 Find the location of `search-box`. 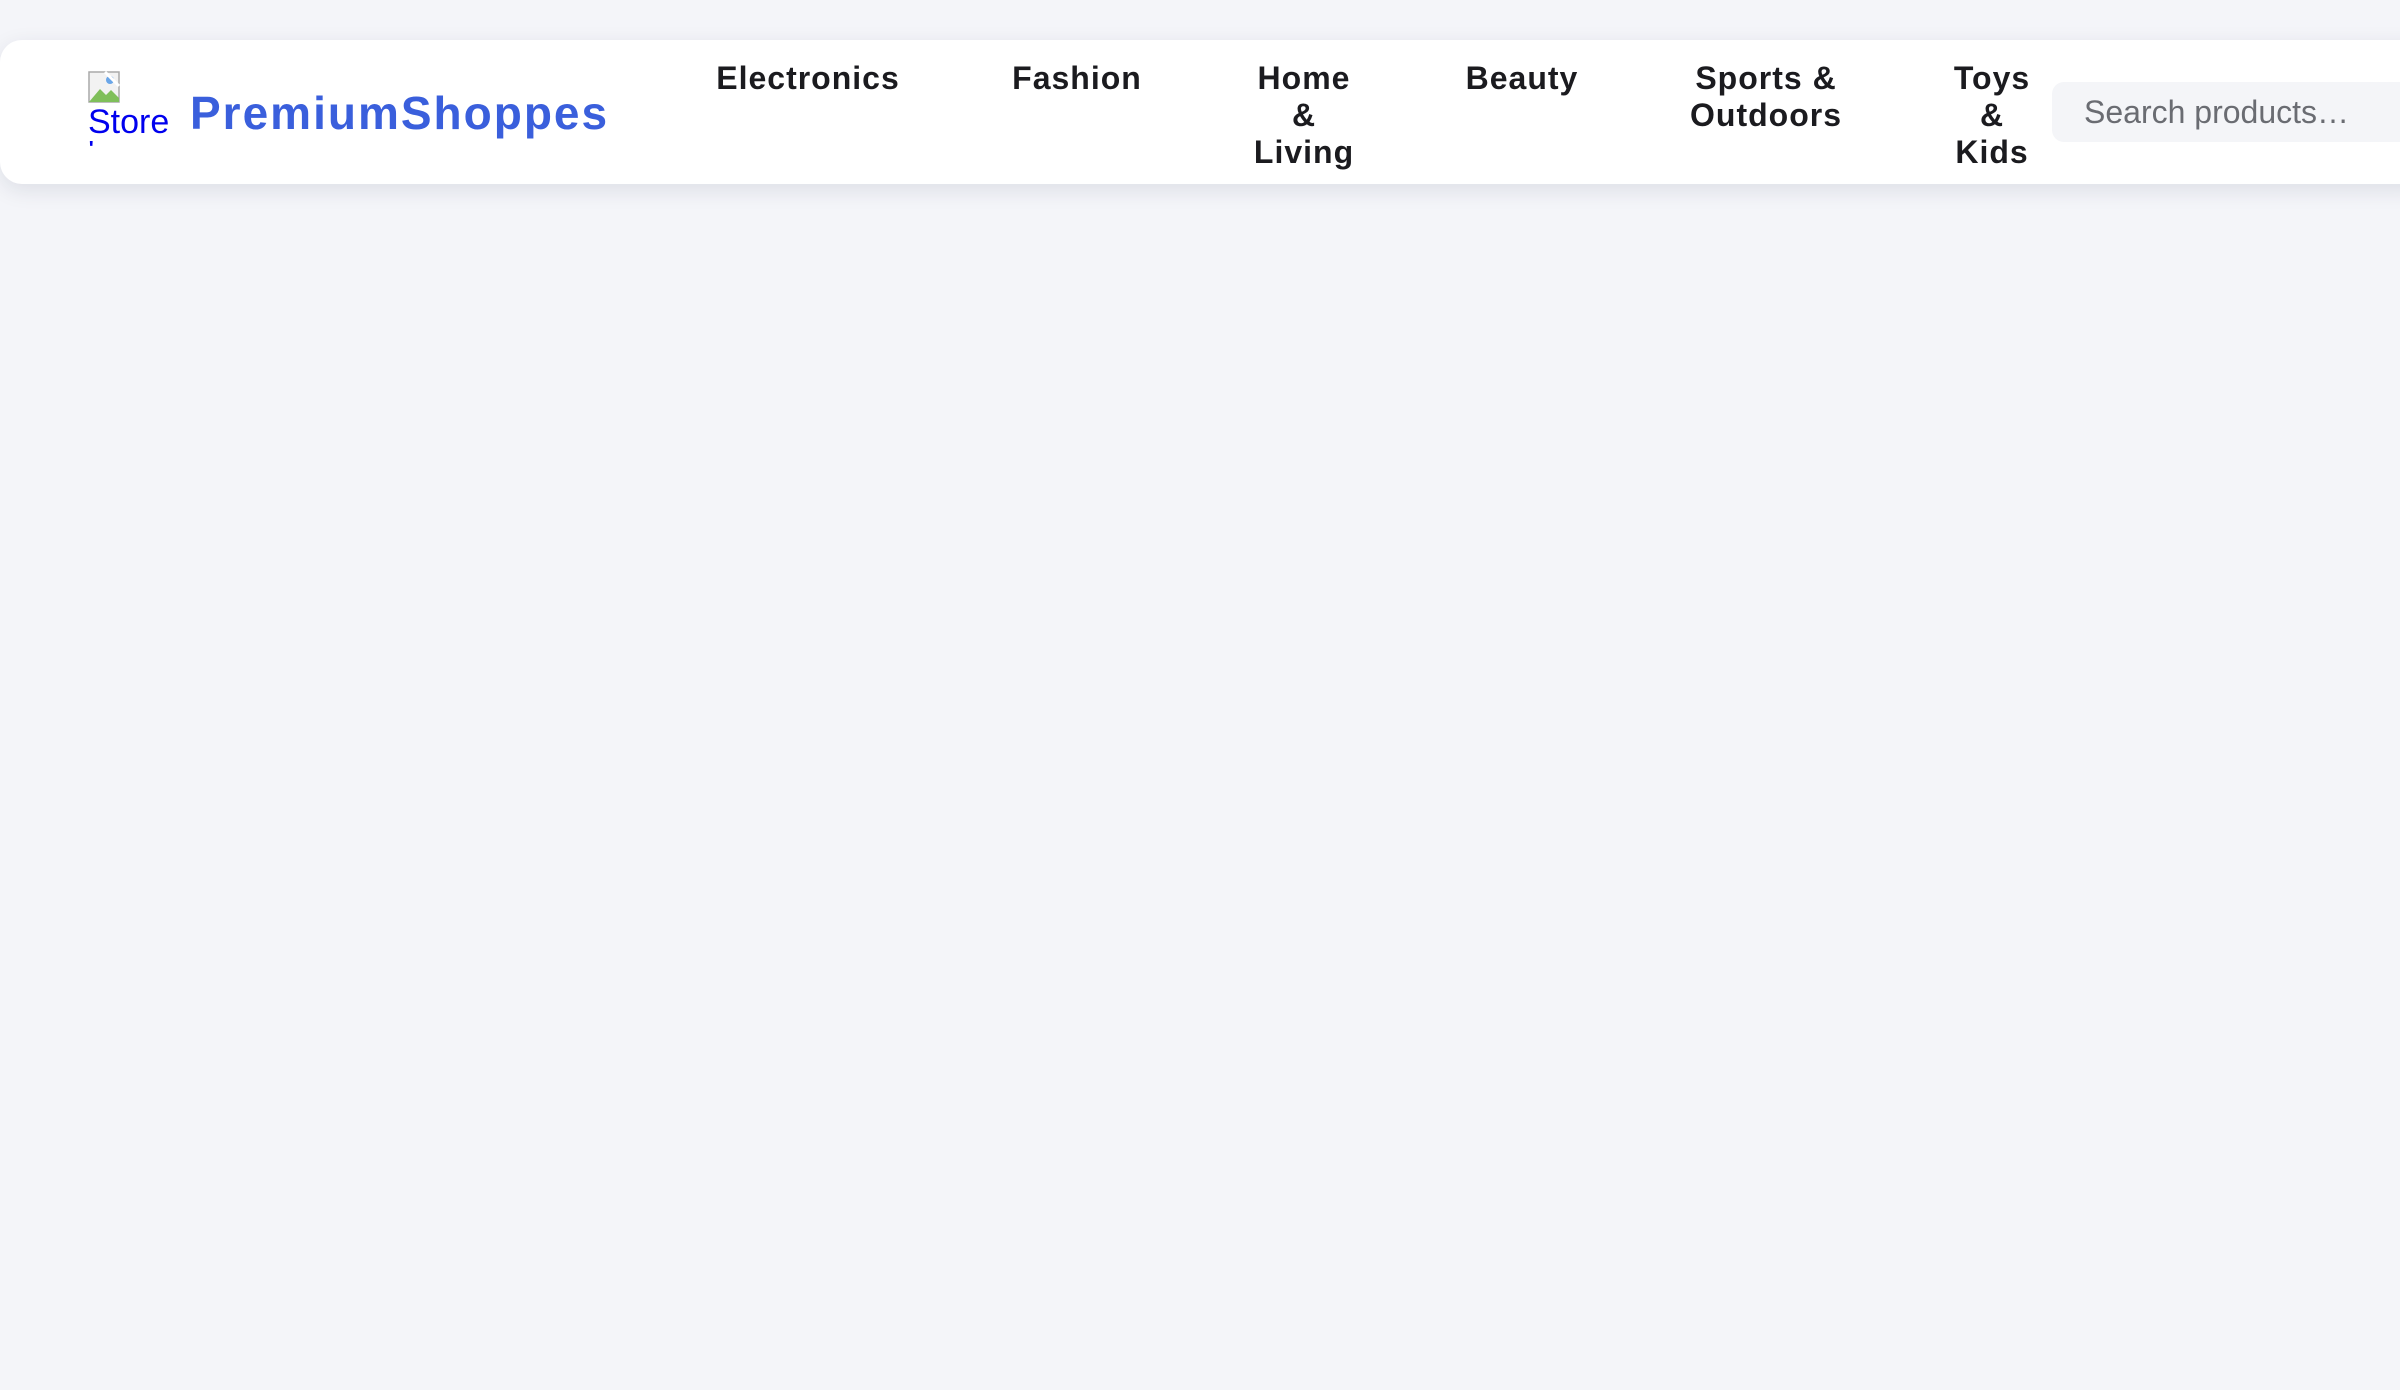

search-box is located at coordinates (2226, 112).